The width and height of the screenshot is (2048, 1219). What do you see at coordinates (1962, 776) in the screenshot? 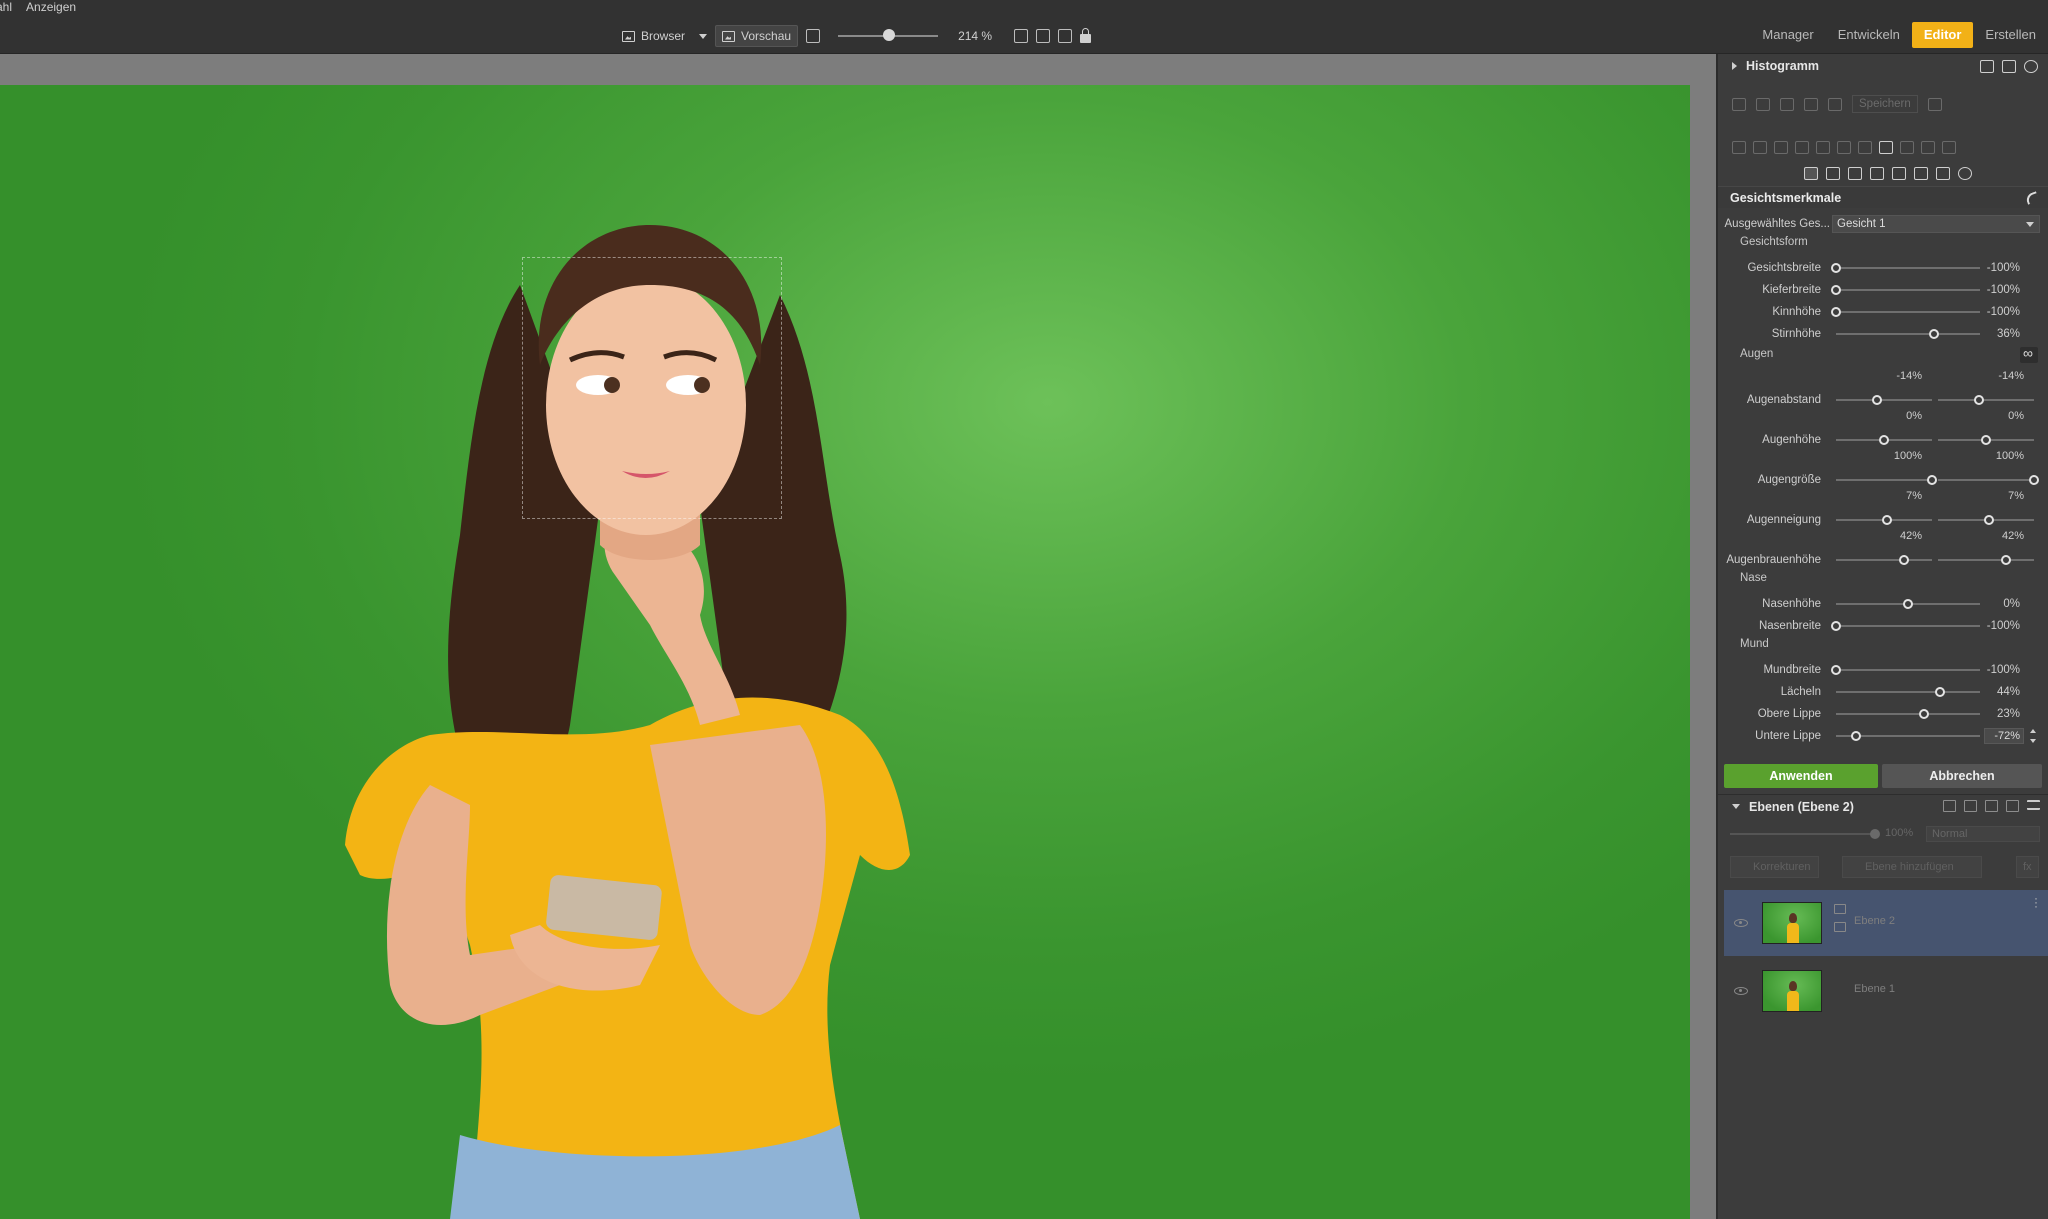
I see `cancel-button: Abbrechen` at bounding box center [1962, 776].